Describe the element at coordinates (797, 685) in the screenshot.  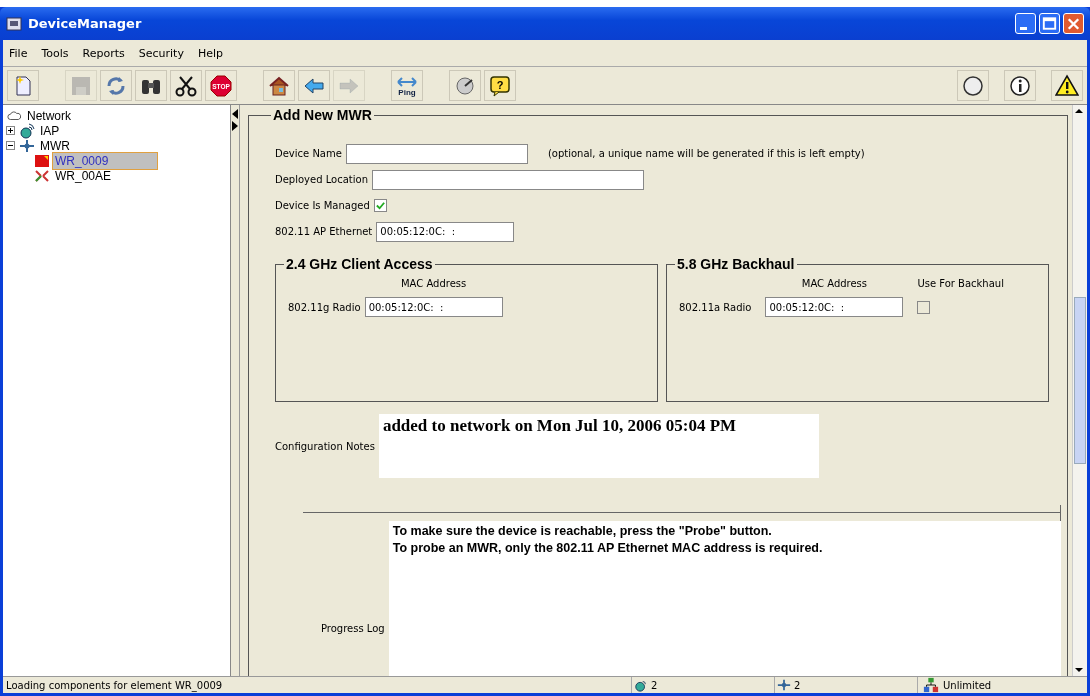
I see `mwr-count: 2` at that location.